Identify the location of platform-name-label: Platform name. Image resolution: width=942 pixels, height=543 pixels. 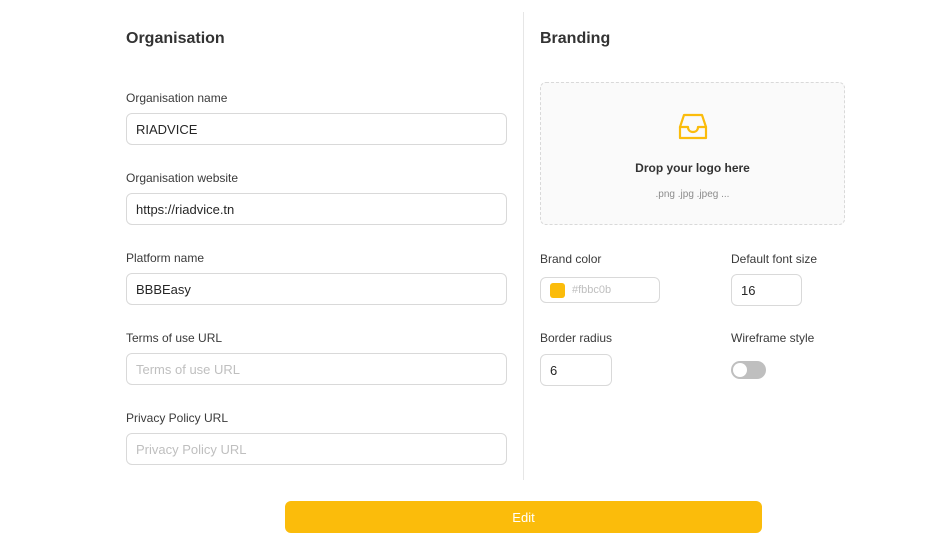
(165, 258).